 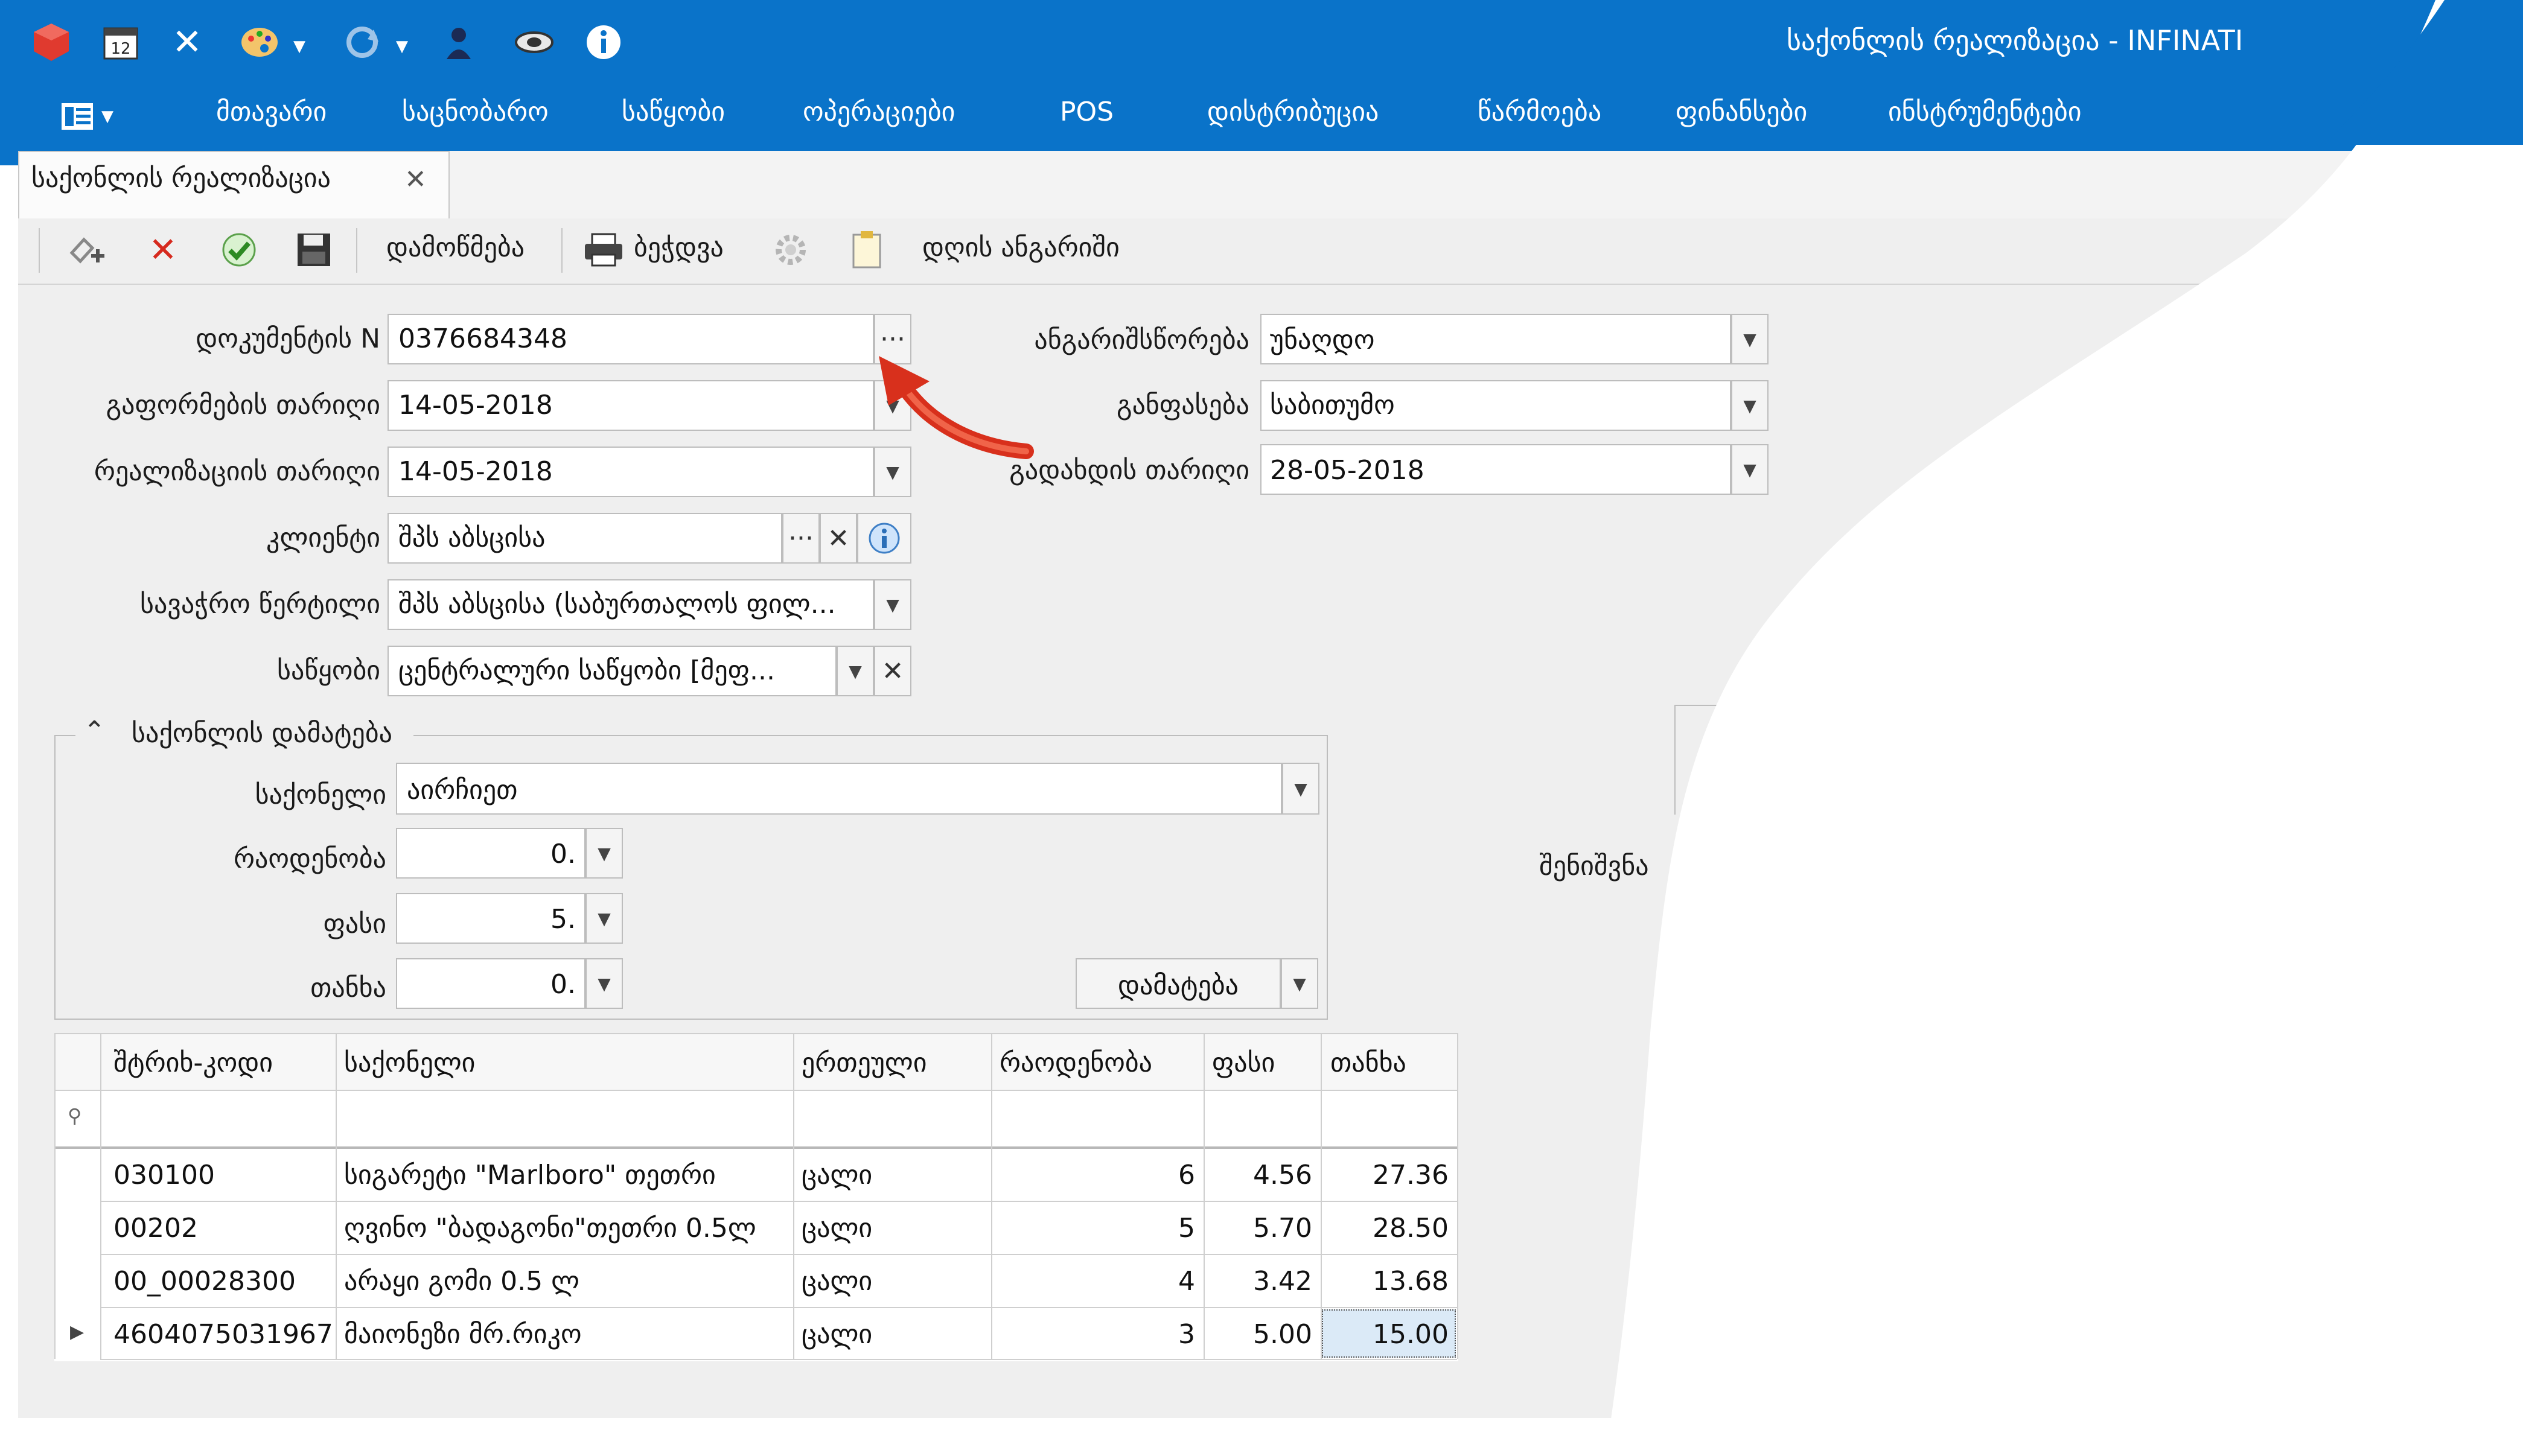 I want to click on client-browse-button: ···, so click(x=801, y=538).